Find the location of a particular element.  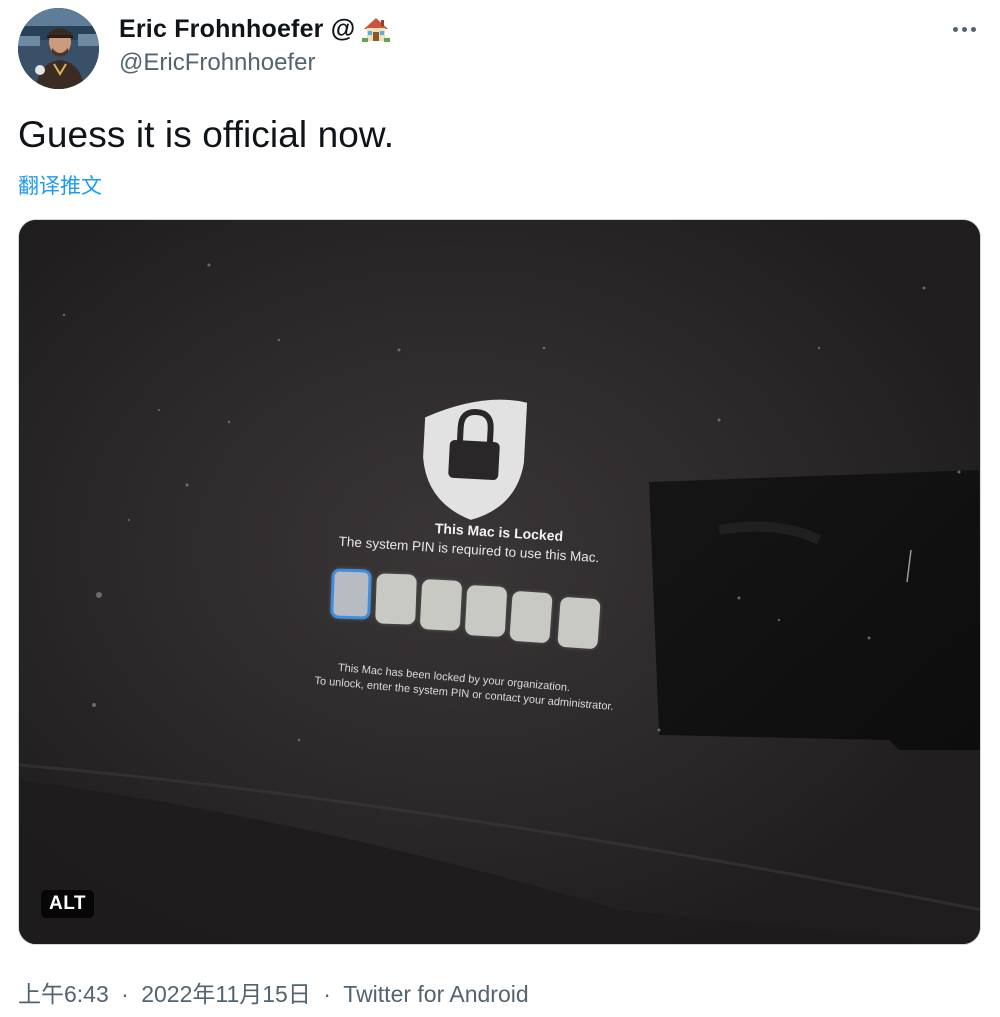

avatar-image is located at coordinates (58, 48).